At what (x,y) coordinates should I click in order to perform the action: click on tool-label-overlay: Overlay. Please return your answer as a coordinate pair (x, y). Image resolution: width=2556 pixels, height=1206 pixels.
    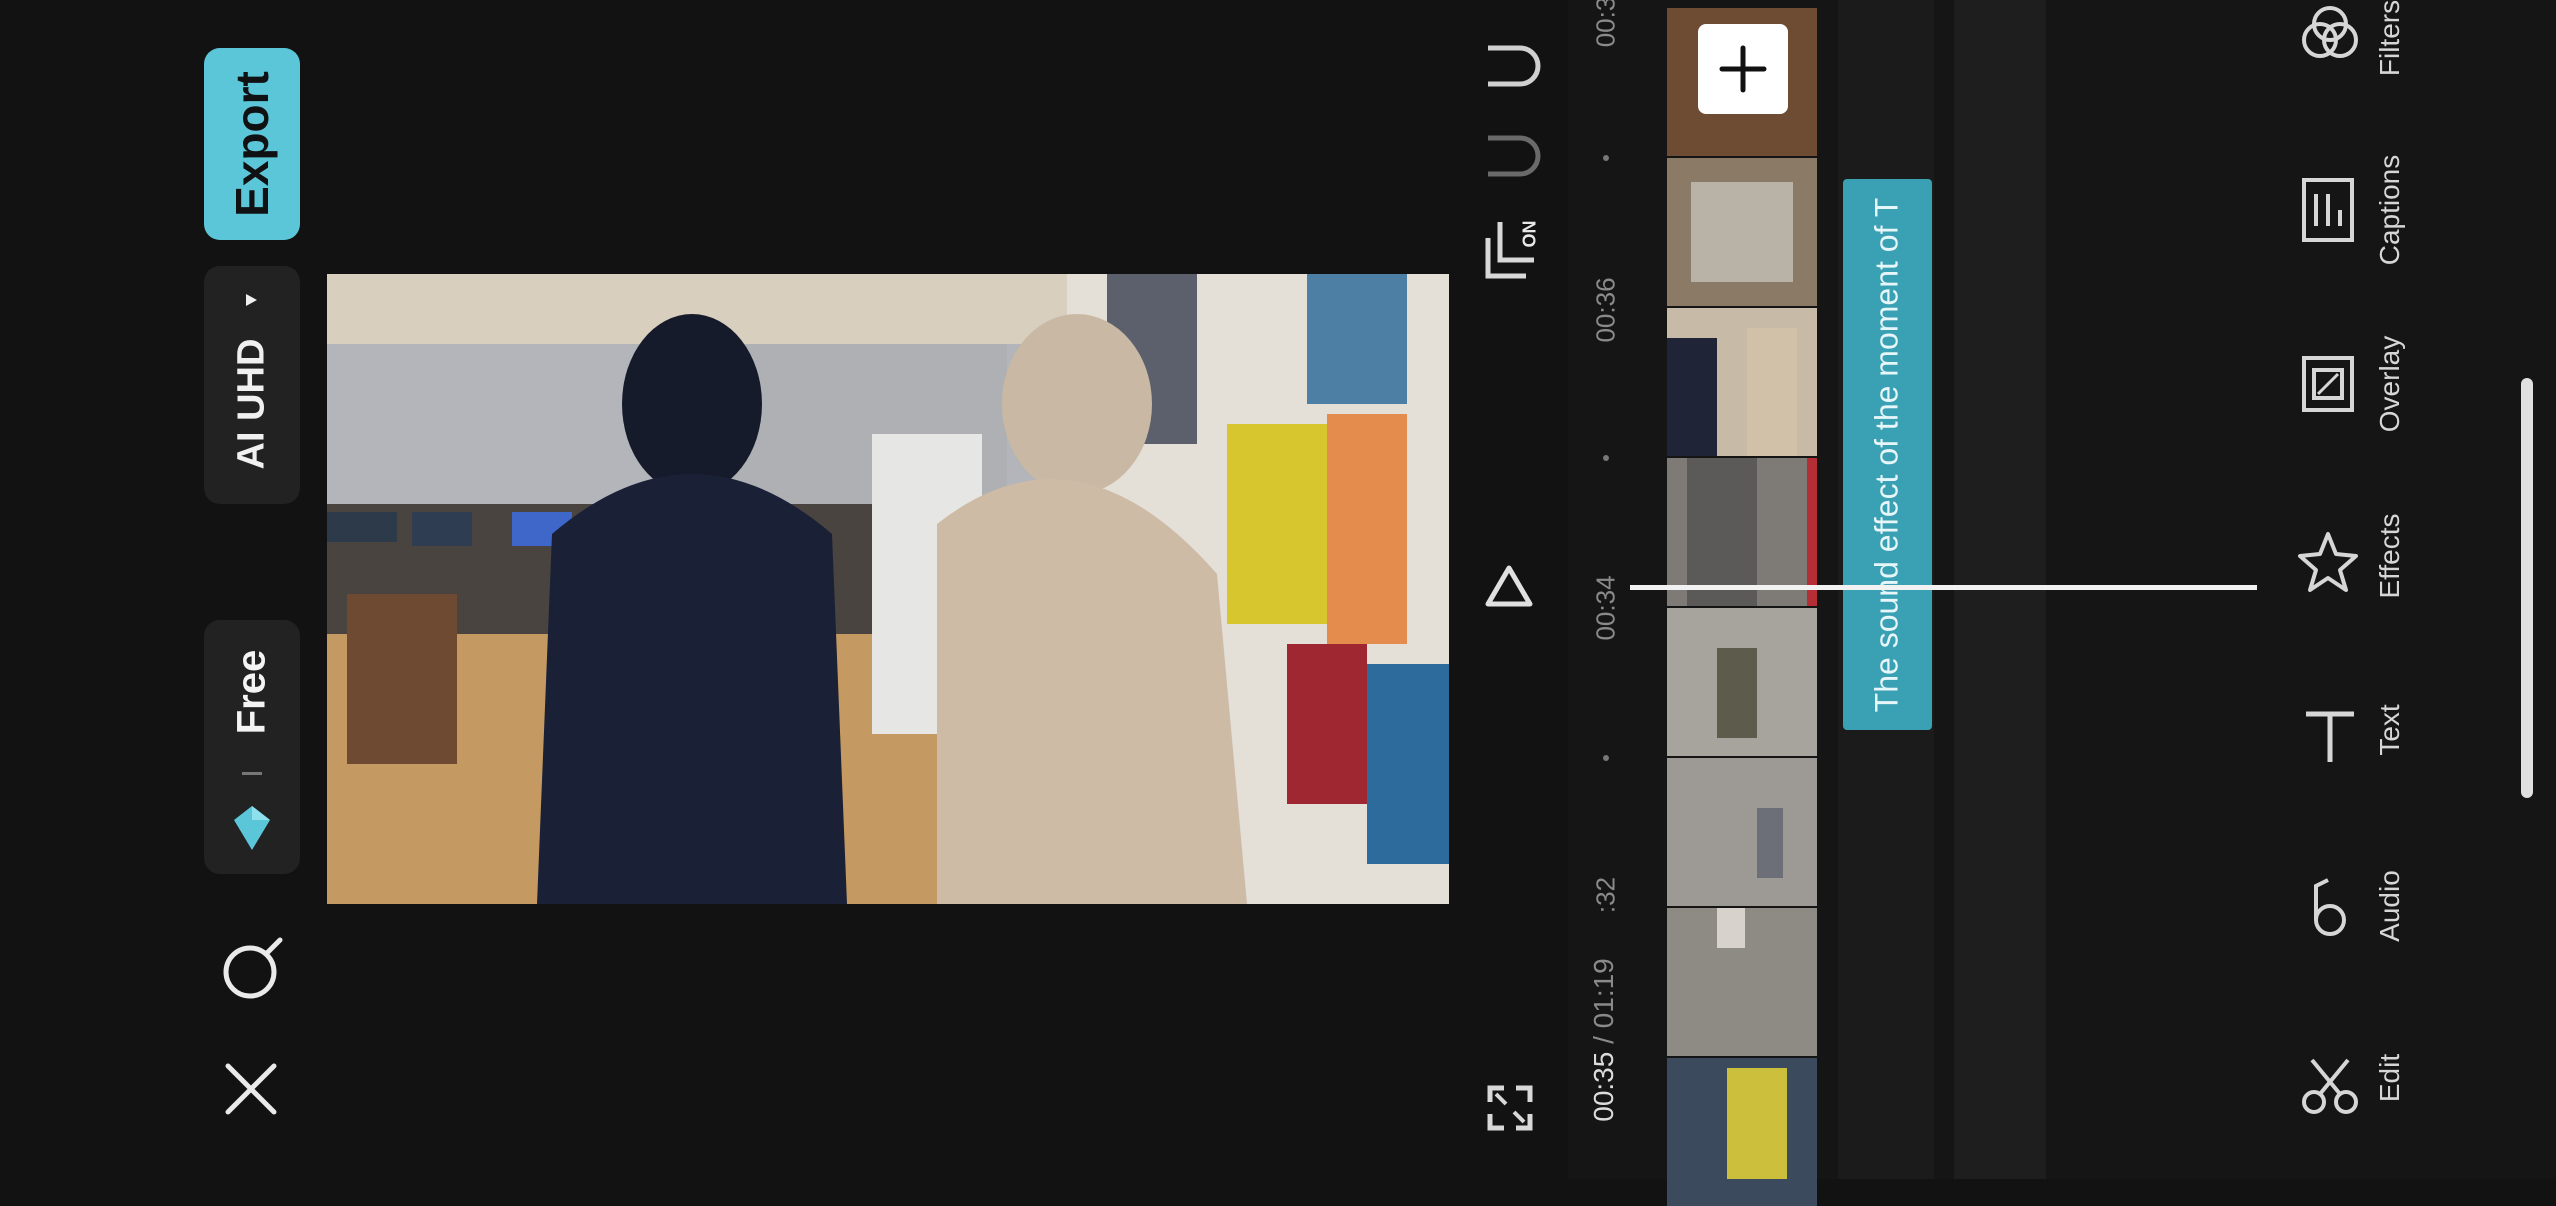
    Looking at the image, I should click on (2389, 384).